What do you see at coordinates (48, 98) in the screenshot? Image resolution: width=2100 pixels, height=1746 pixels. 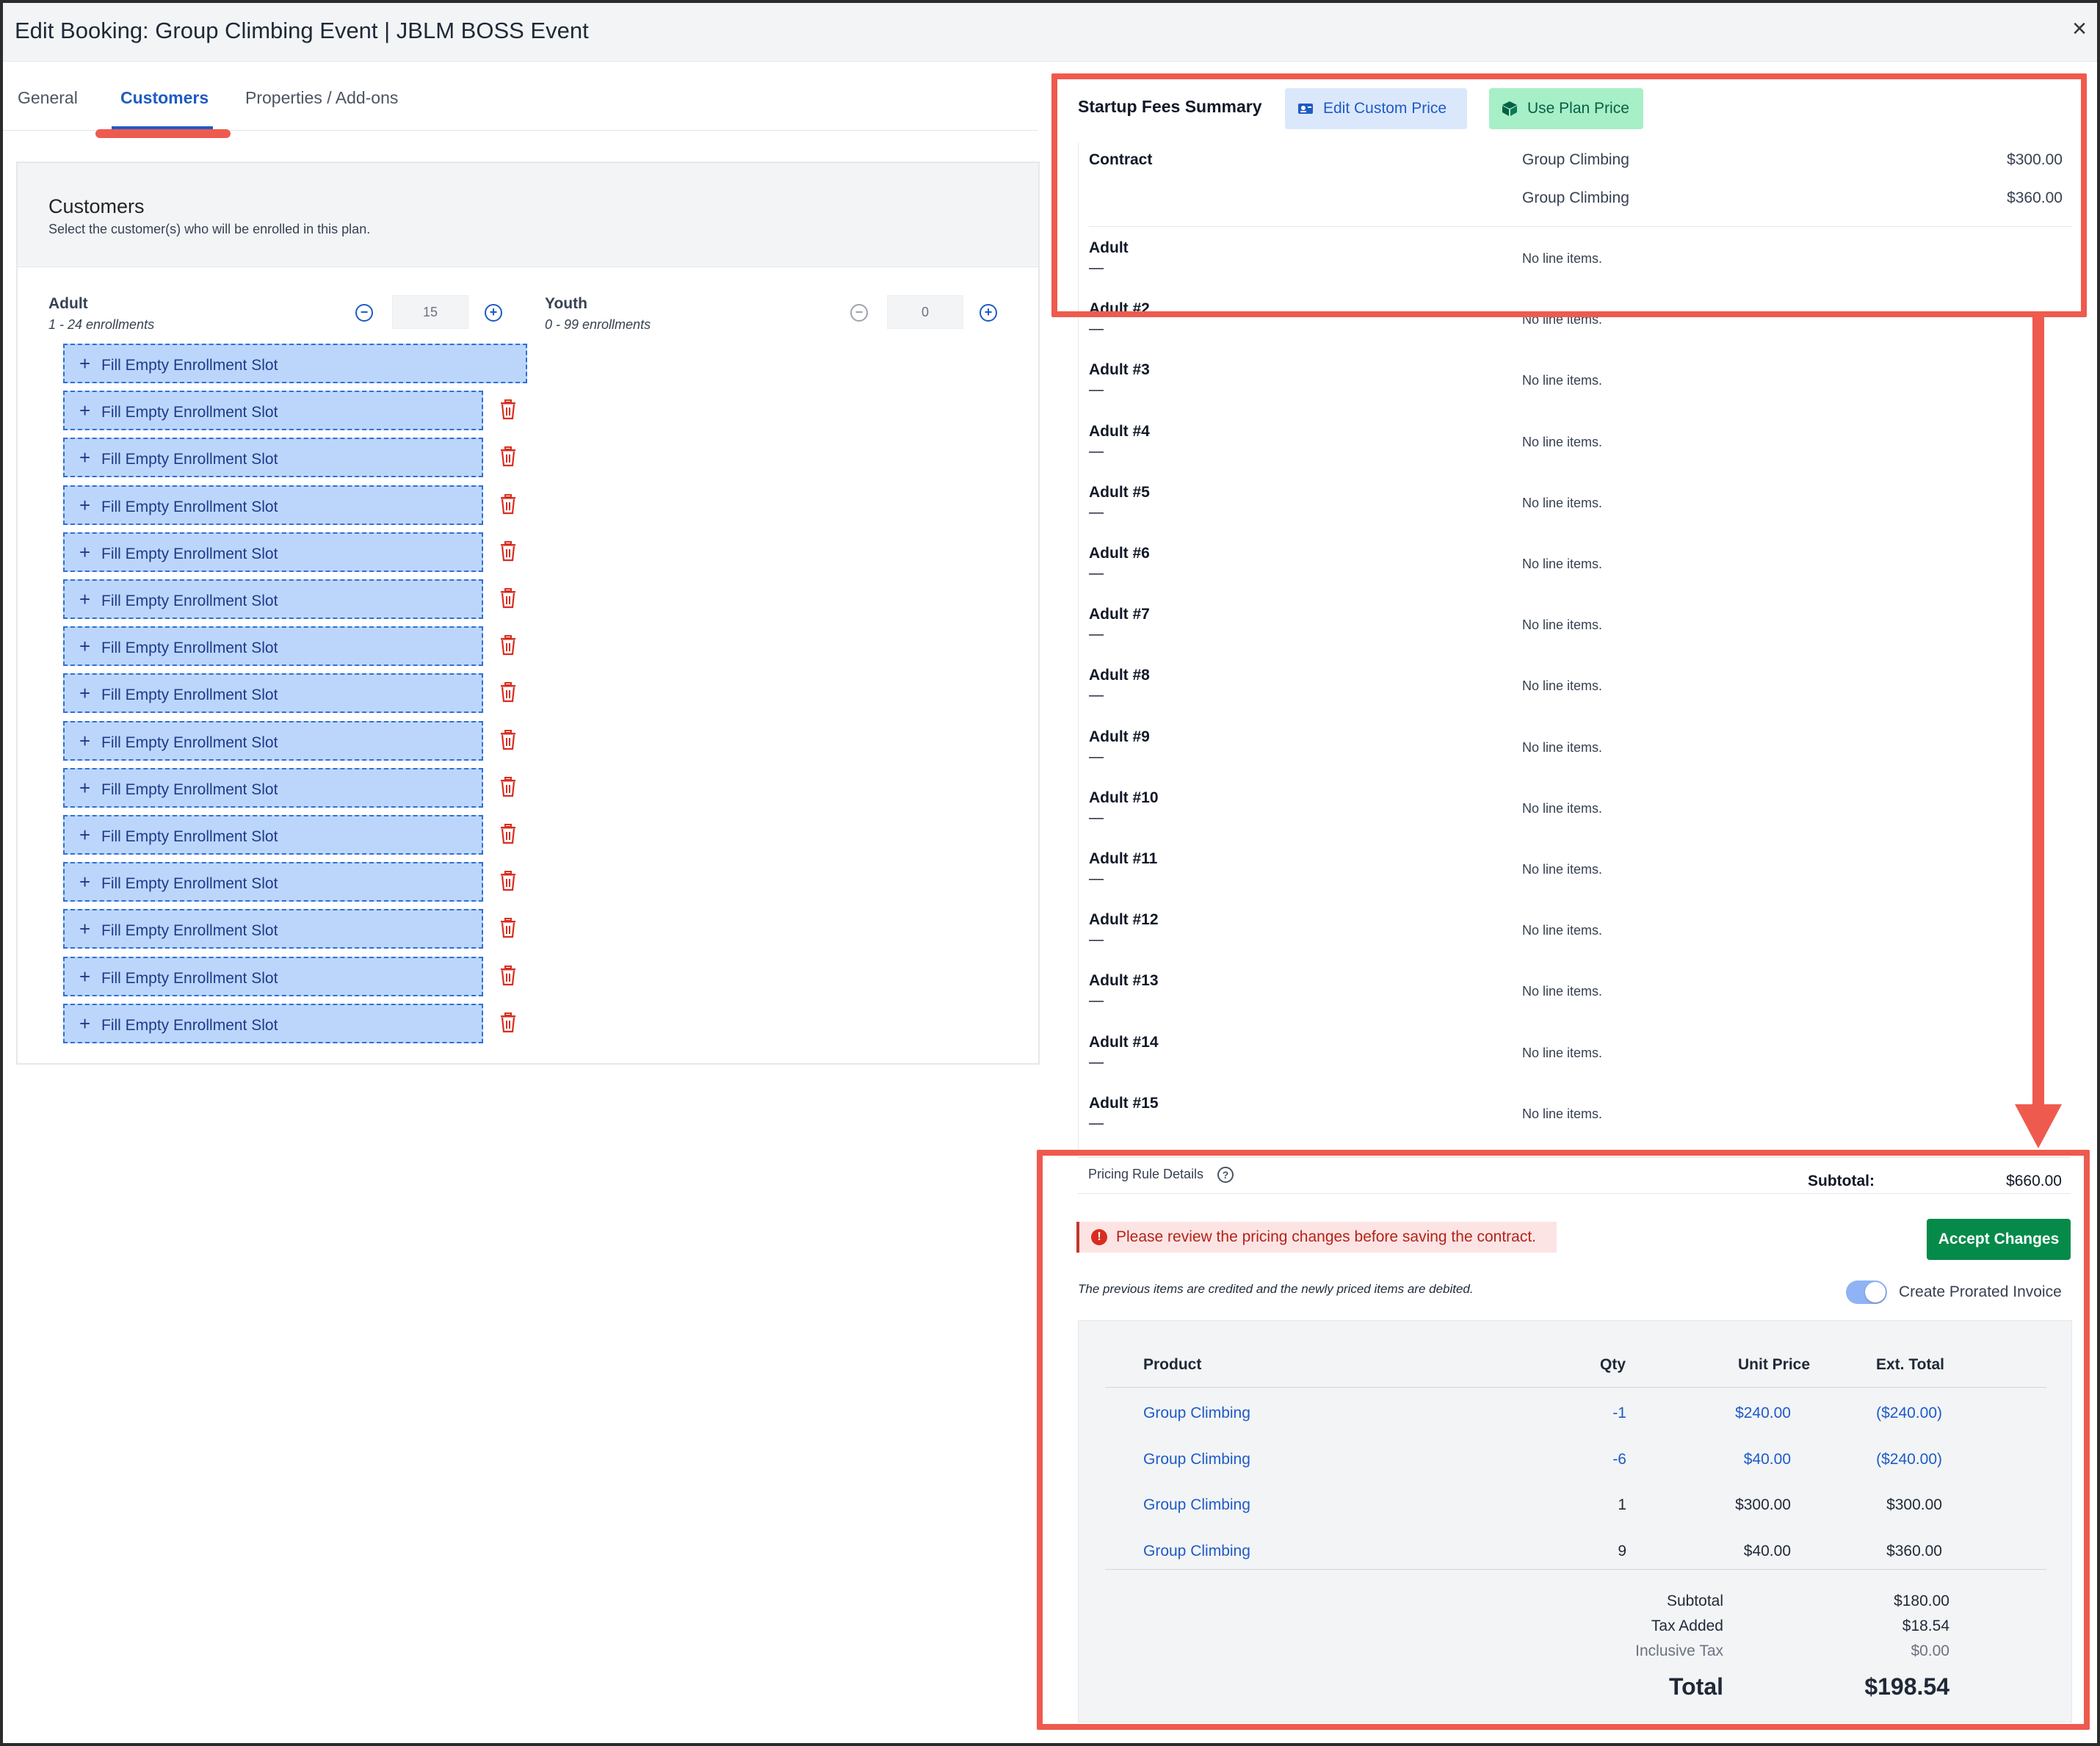 I see `tab-general: General` at bounding box center [48, 98].